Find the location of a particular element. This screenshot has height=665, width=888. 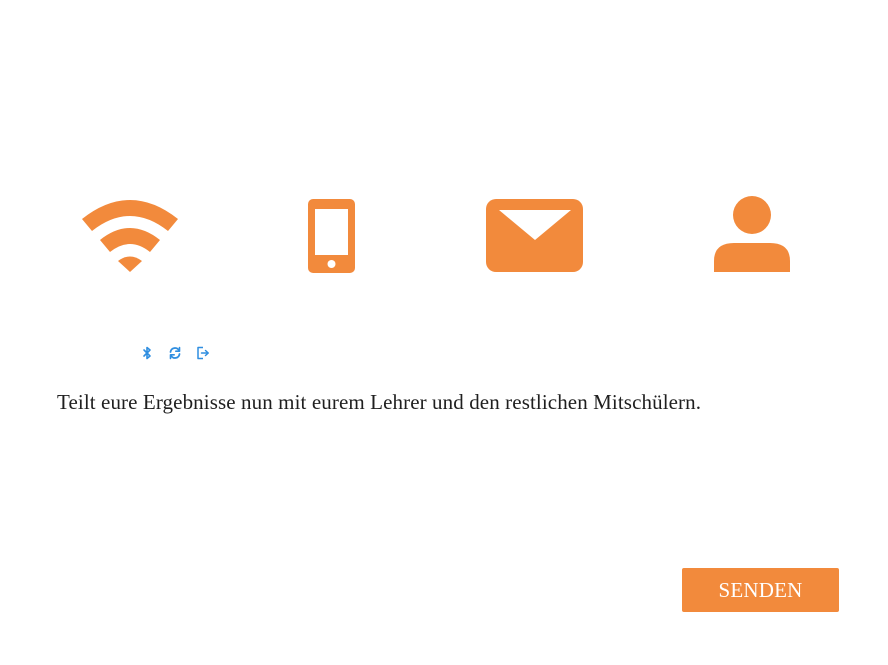

small-icons-row is located at coordinates (175, 353).